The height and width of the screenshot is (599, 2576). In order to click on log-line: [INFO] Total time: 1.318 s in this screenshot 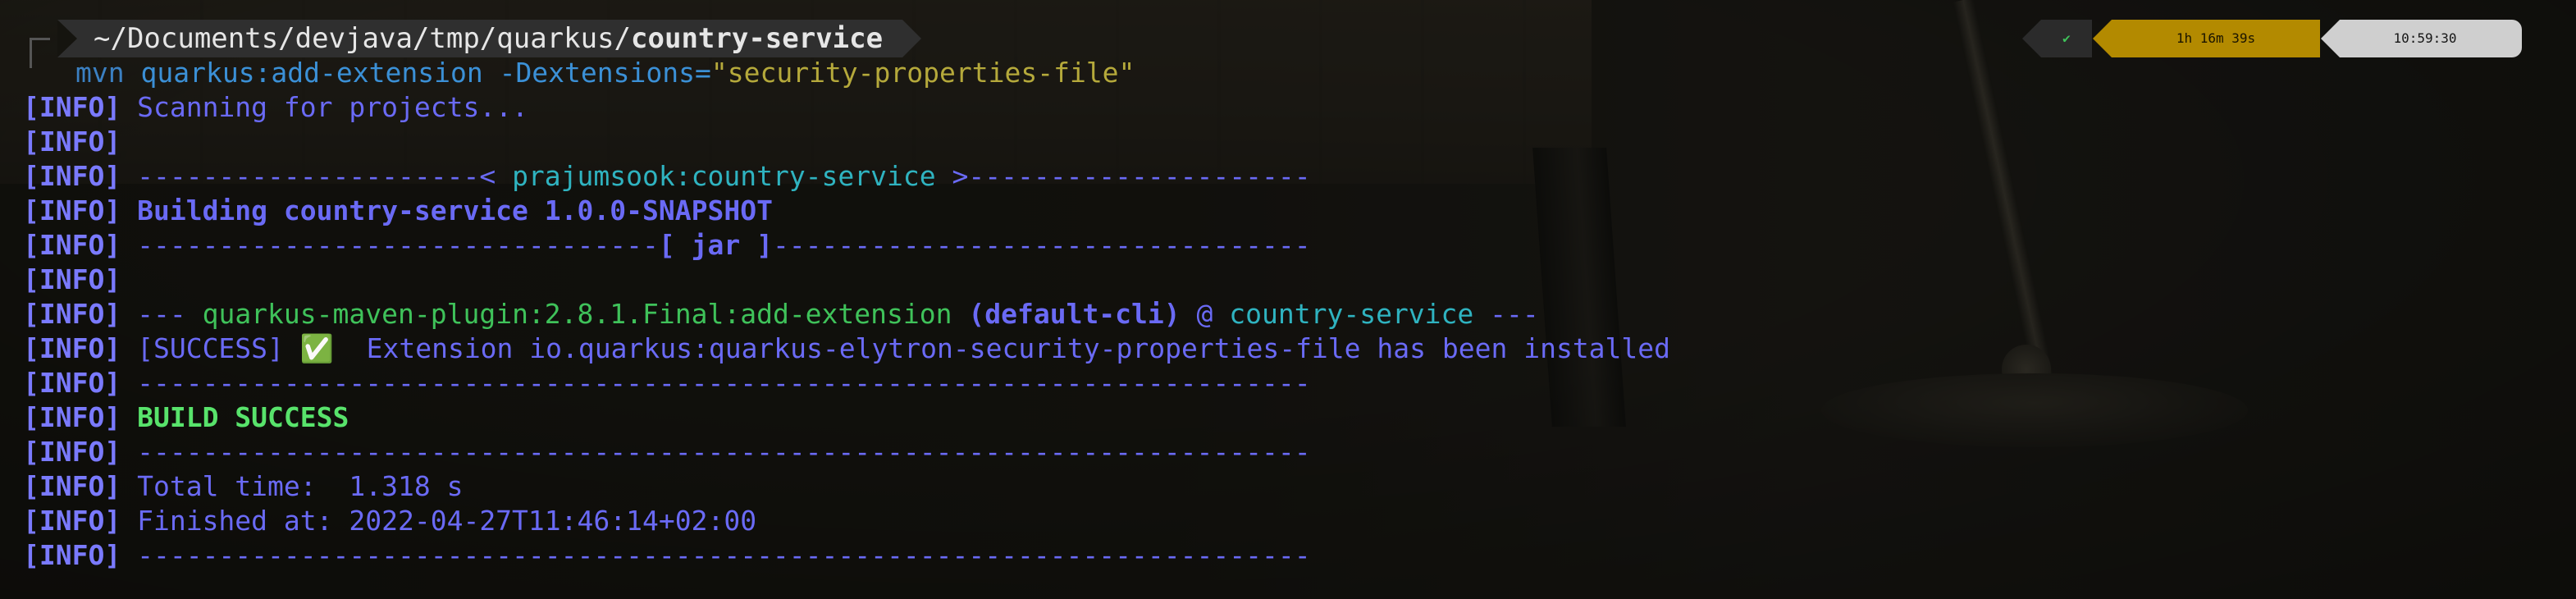, I will do `click(243, 487)`.